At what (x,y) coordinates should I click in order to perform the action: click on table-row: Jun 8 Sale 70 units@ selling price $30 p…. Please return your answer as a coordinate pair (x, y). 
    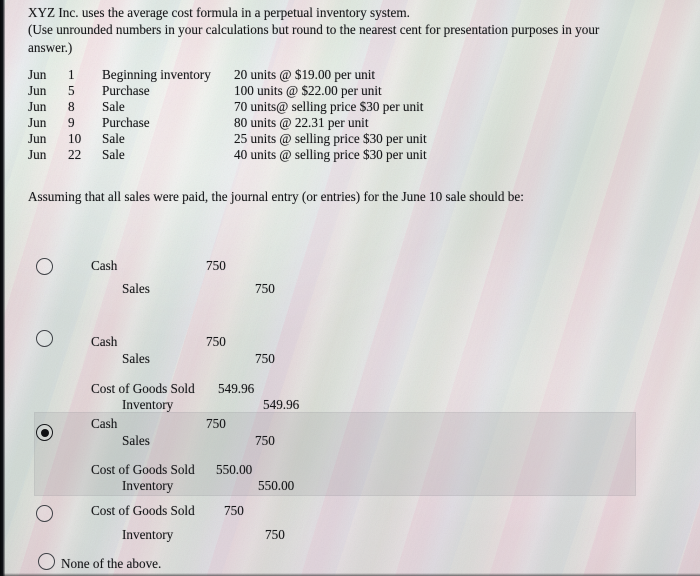
    Looking at the image, I should click on (227, 107).